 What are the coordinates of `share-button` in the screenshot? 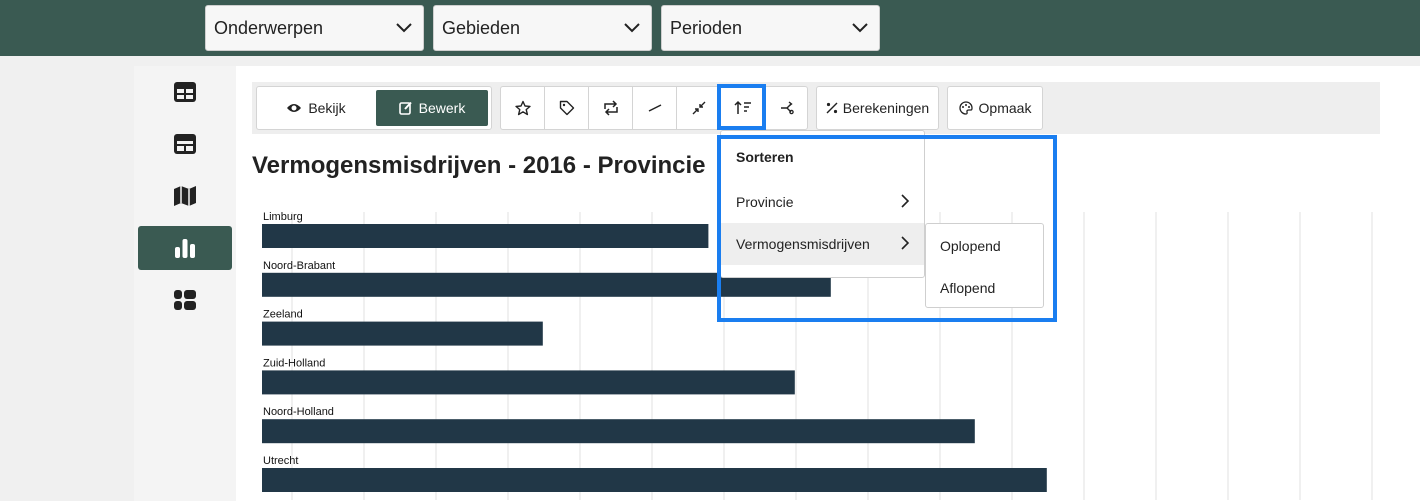 It's located at (787, 108).